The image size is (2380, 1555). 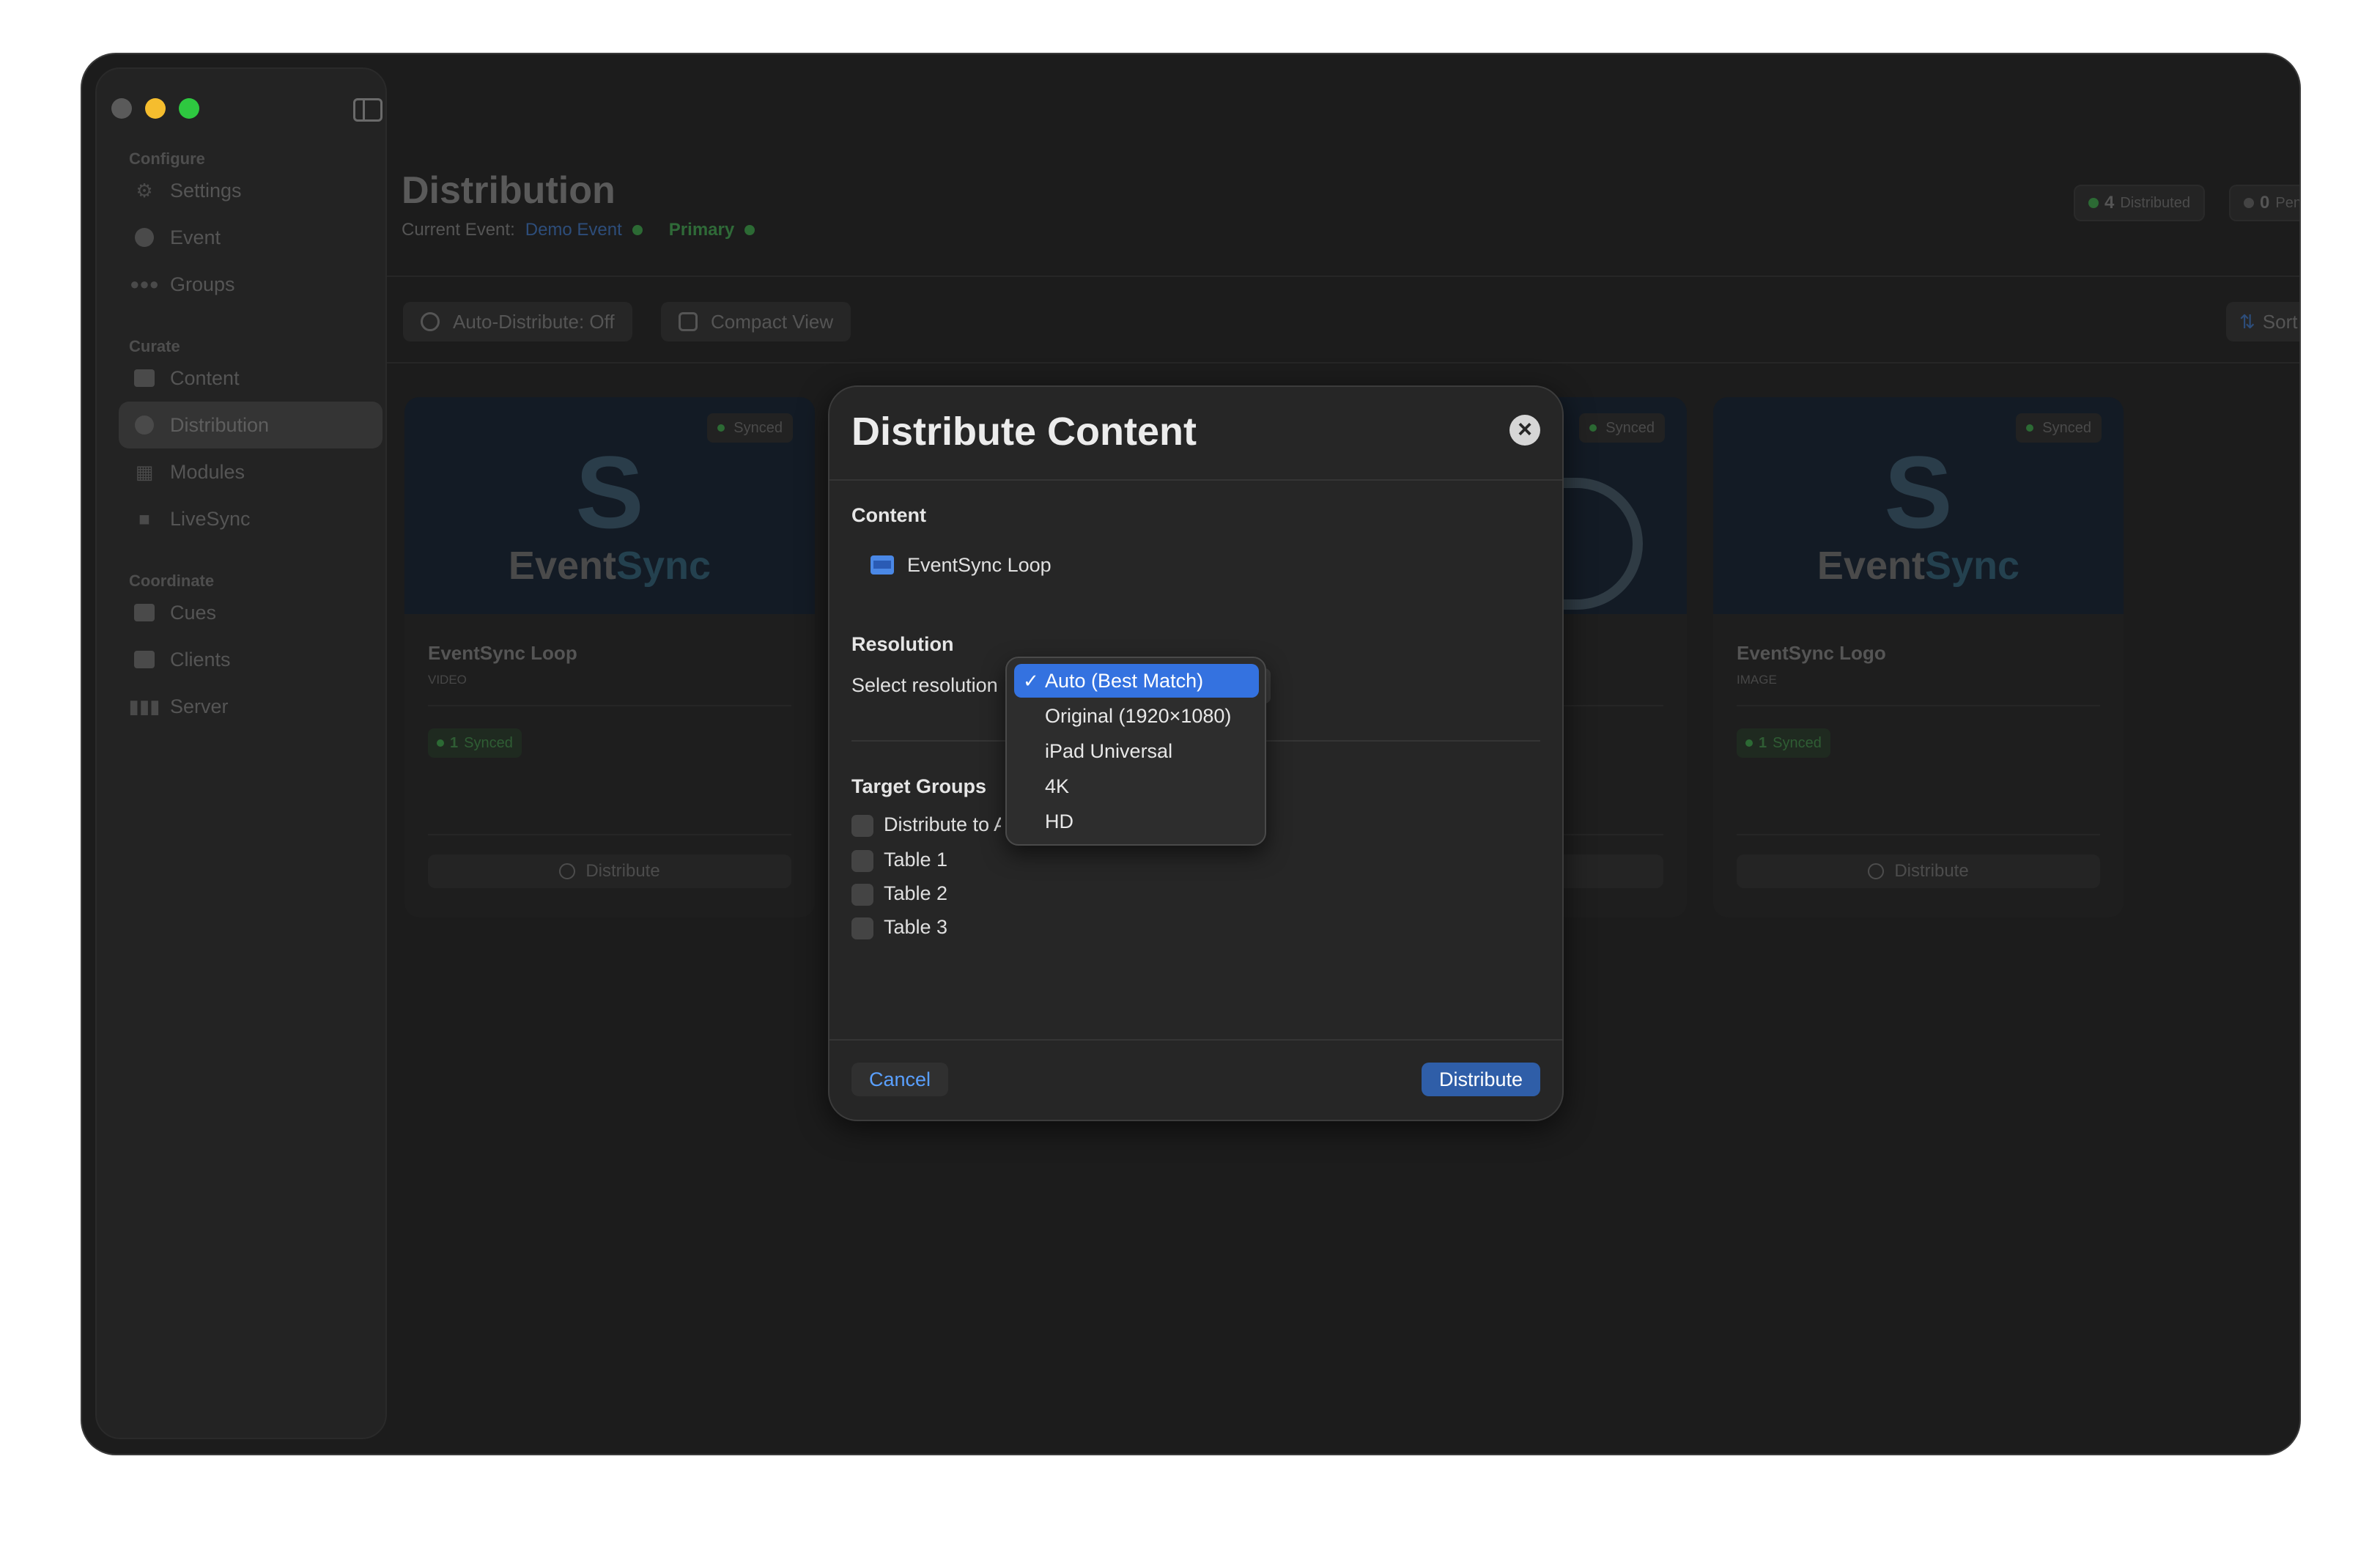 What do you see at coordinates (1136, 786) in the screenshot?
I see `resolution-option-4k: 4K` at bounding box center [1136, 786].